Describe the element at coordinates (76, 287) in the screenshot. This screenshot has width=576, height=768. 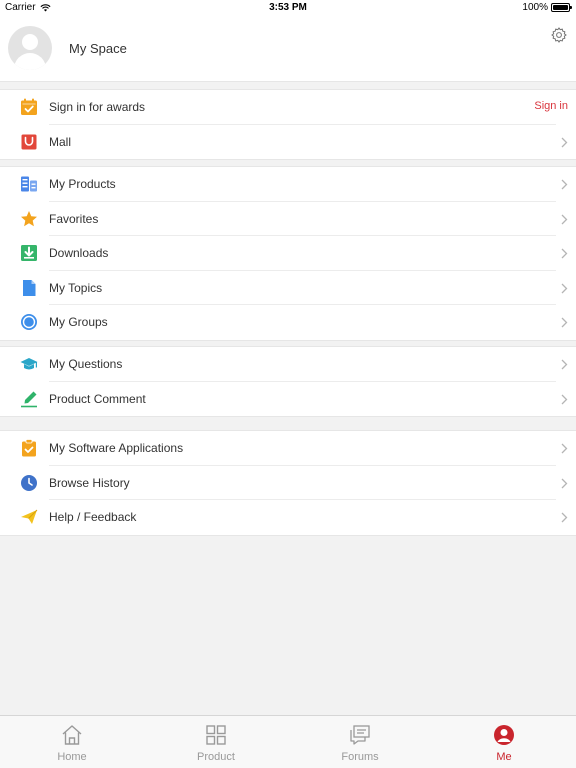
I see `menu-item-label: My Topics` at that location.